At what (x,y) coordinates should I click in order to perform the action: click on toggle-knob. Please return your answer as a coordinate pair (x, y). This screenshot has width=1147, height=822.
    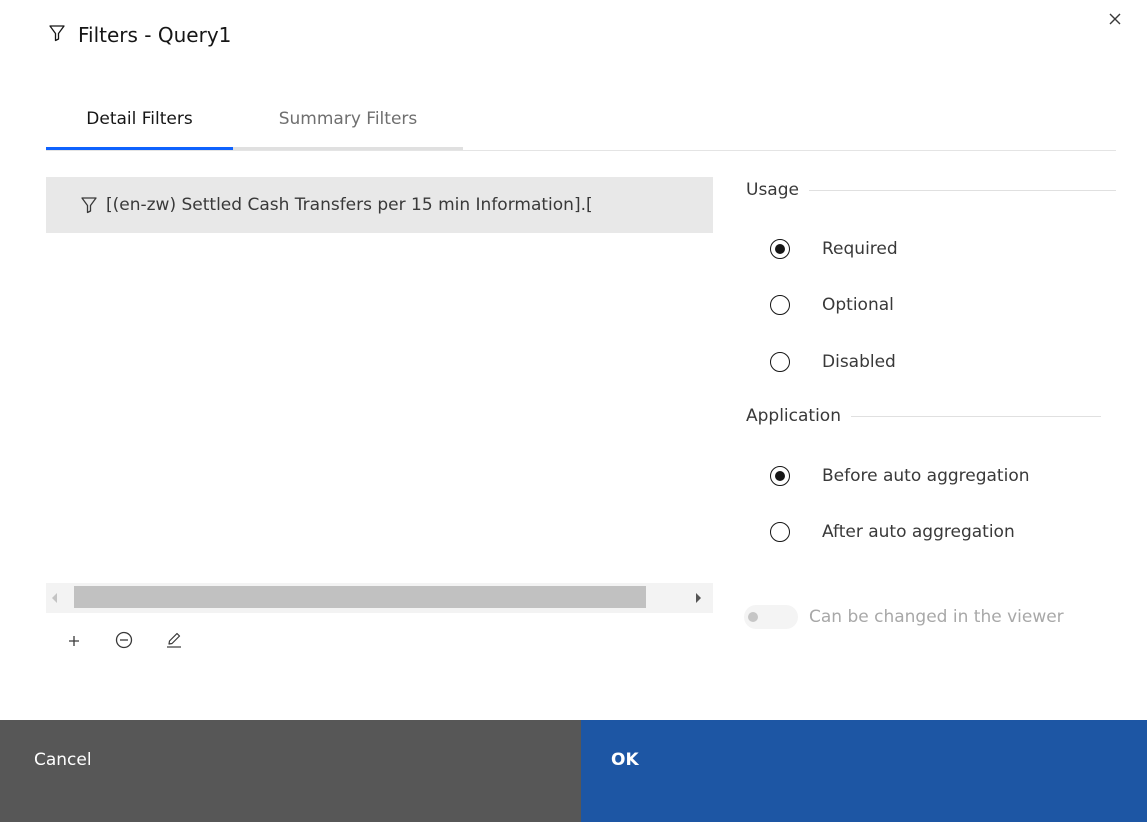
    Looking at the image, I should click on (753, 617).